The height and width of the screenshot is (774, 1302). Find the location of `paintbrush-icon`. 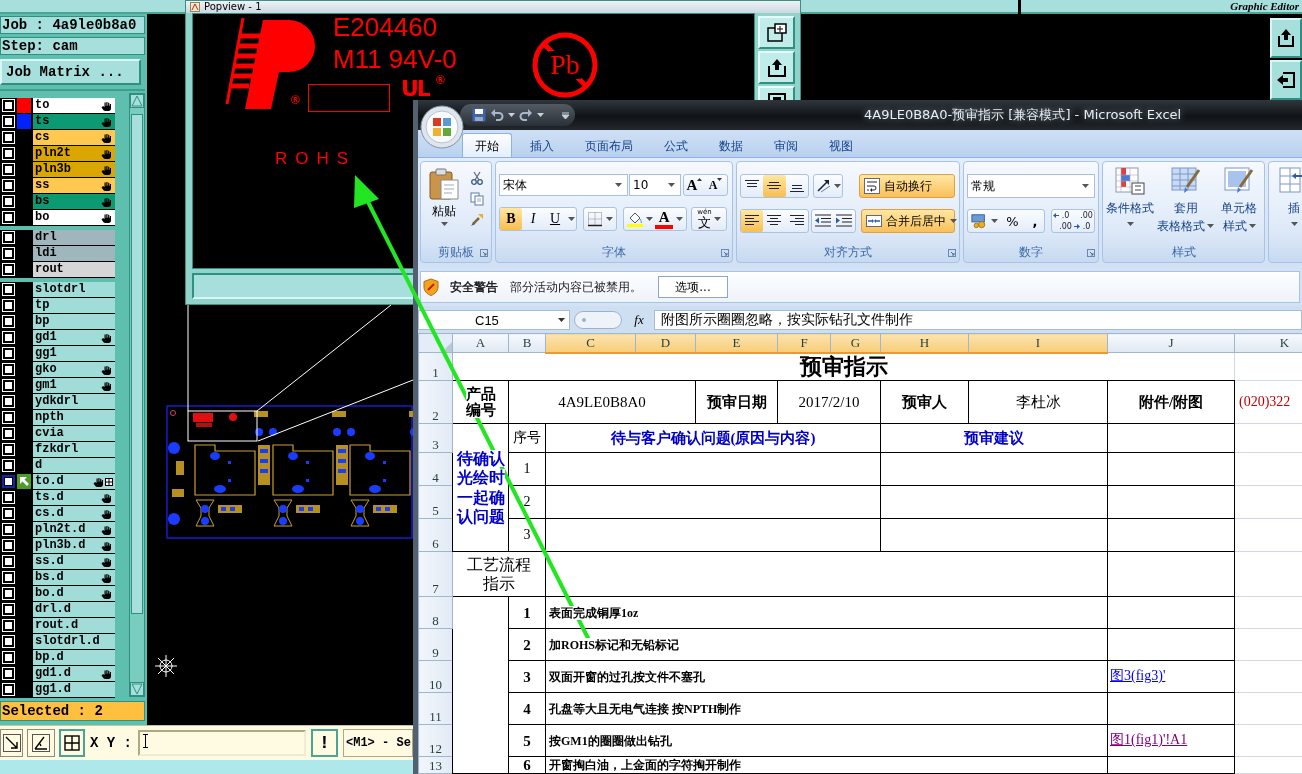

paintbrush-icon is located at coordinates (477, 220).